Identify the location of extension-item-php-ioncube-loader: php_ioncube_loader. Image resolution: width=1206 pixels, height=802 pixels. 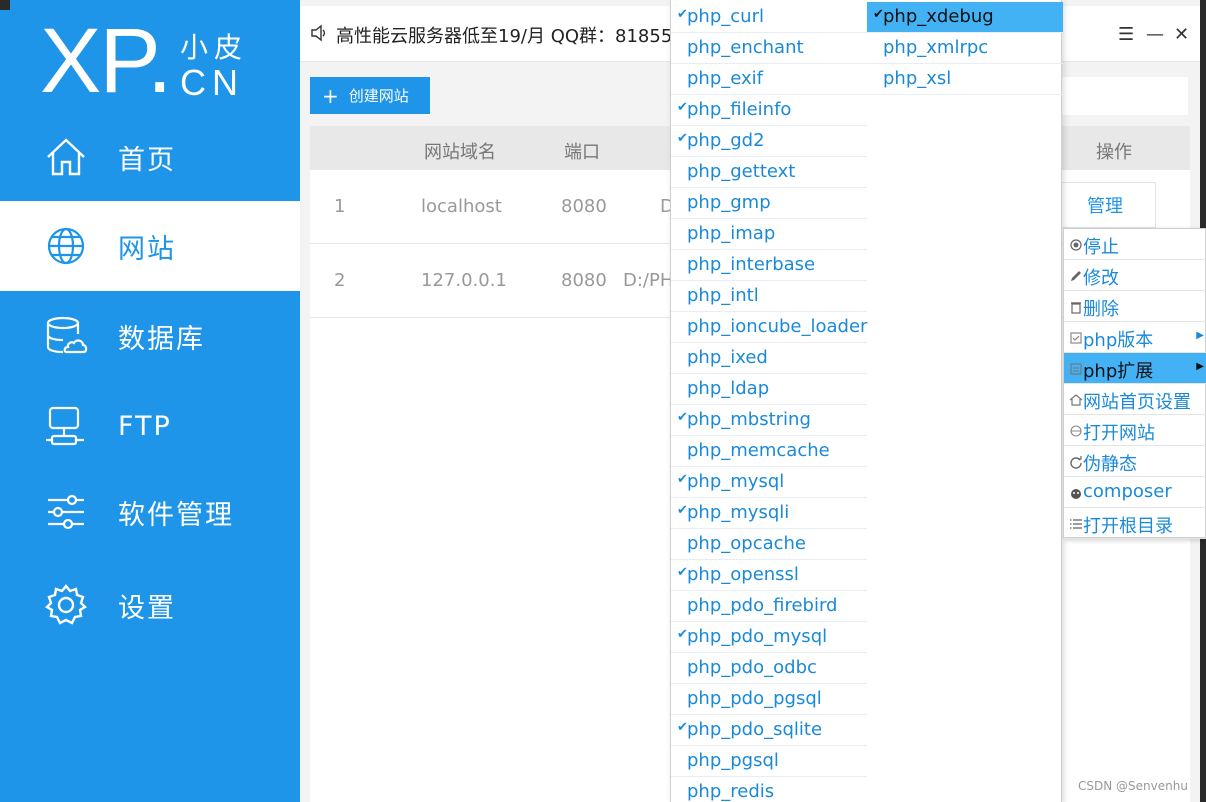
(769, 327).